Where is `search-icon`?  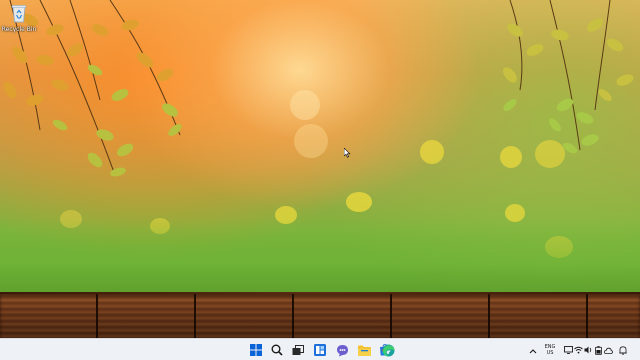 search-icon is located at coordinates (277, 350).